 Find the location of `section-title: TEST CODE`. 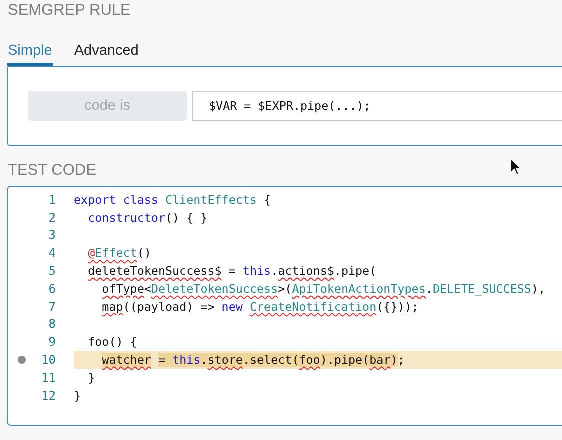

section-title: TEST CODE is located at coordinates (52, 171).